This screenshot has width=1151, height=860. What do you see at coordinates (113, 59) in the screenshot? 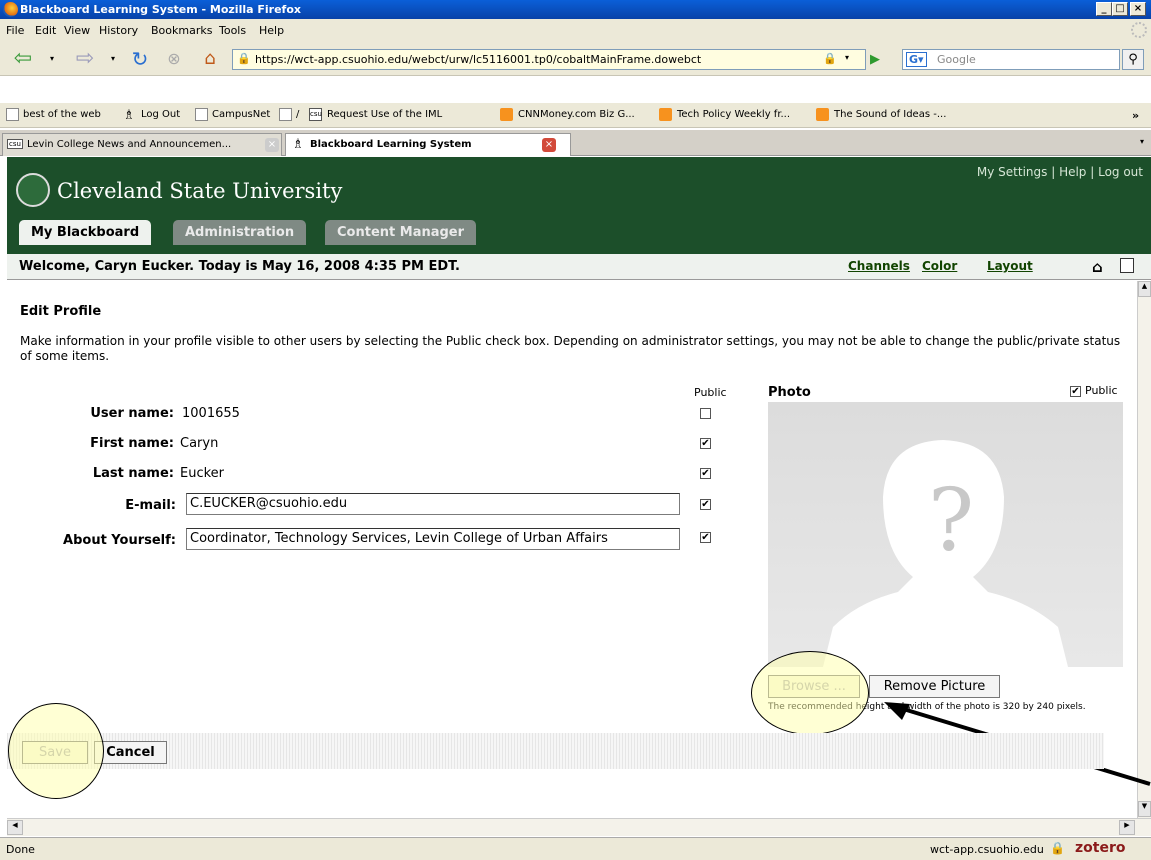
I see `forward-dropdown-icon: ▾` at bounding box center [113, 59].